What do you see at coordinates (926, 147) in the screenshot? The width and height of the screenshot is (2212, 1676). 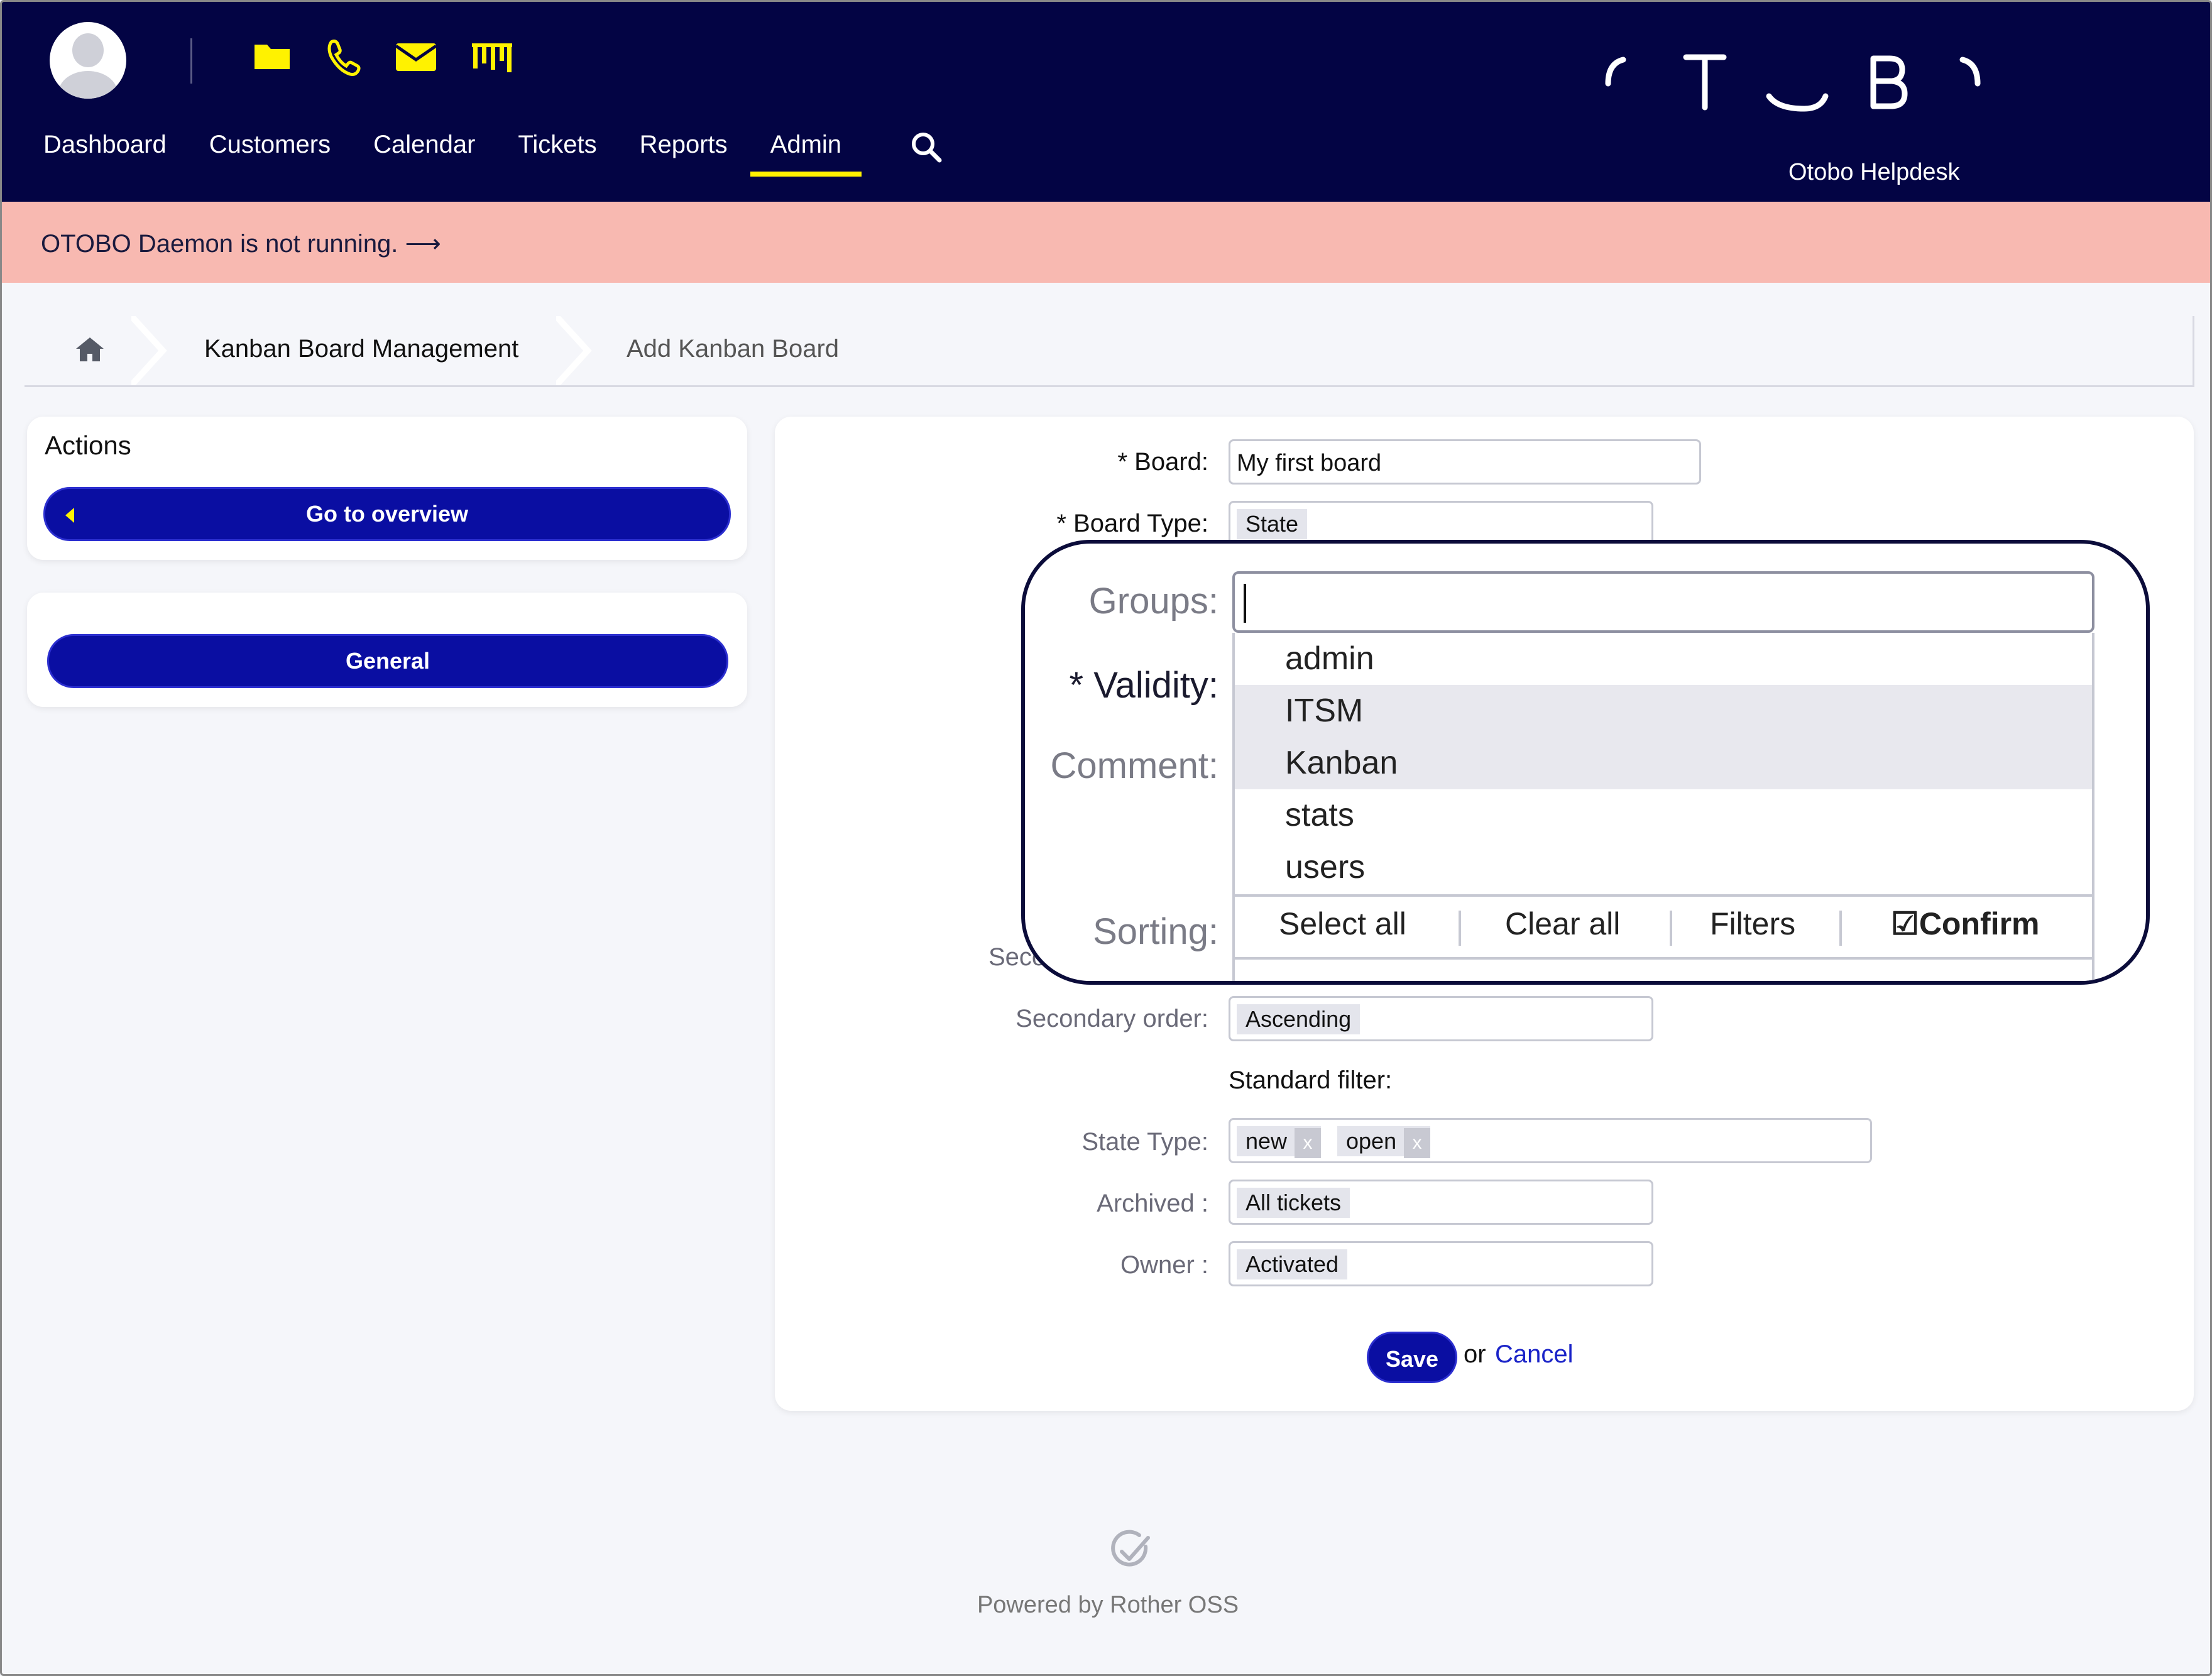 I see `search-icon` at bounding box center [926, 147].